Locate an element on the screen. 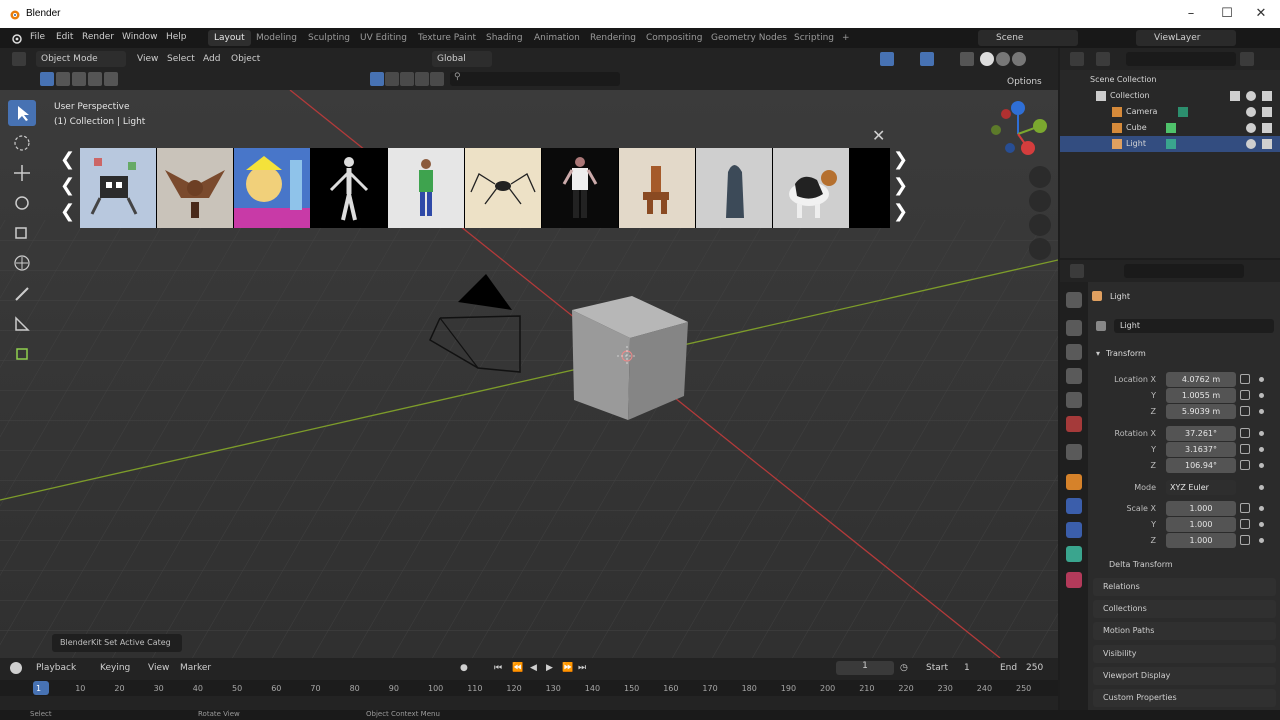  menu-object: Object is located at coordinates (245, 59).